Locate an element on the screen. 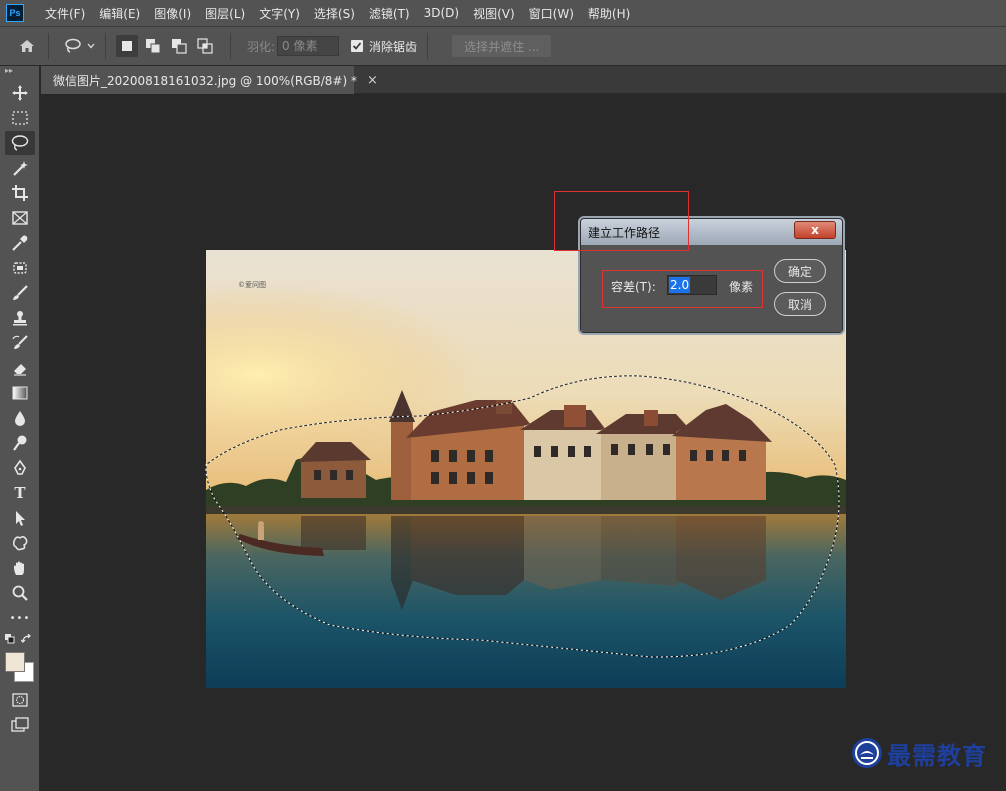 The image size is (1006, 791). brand-logo-icon is located at coordinates (867, 753).